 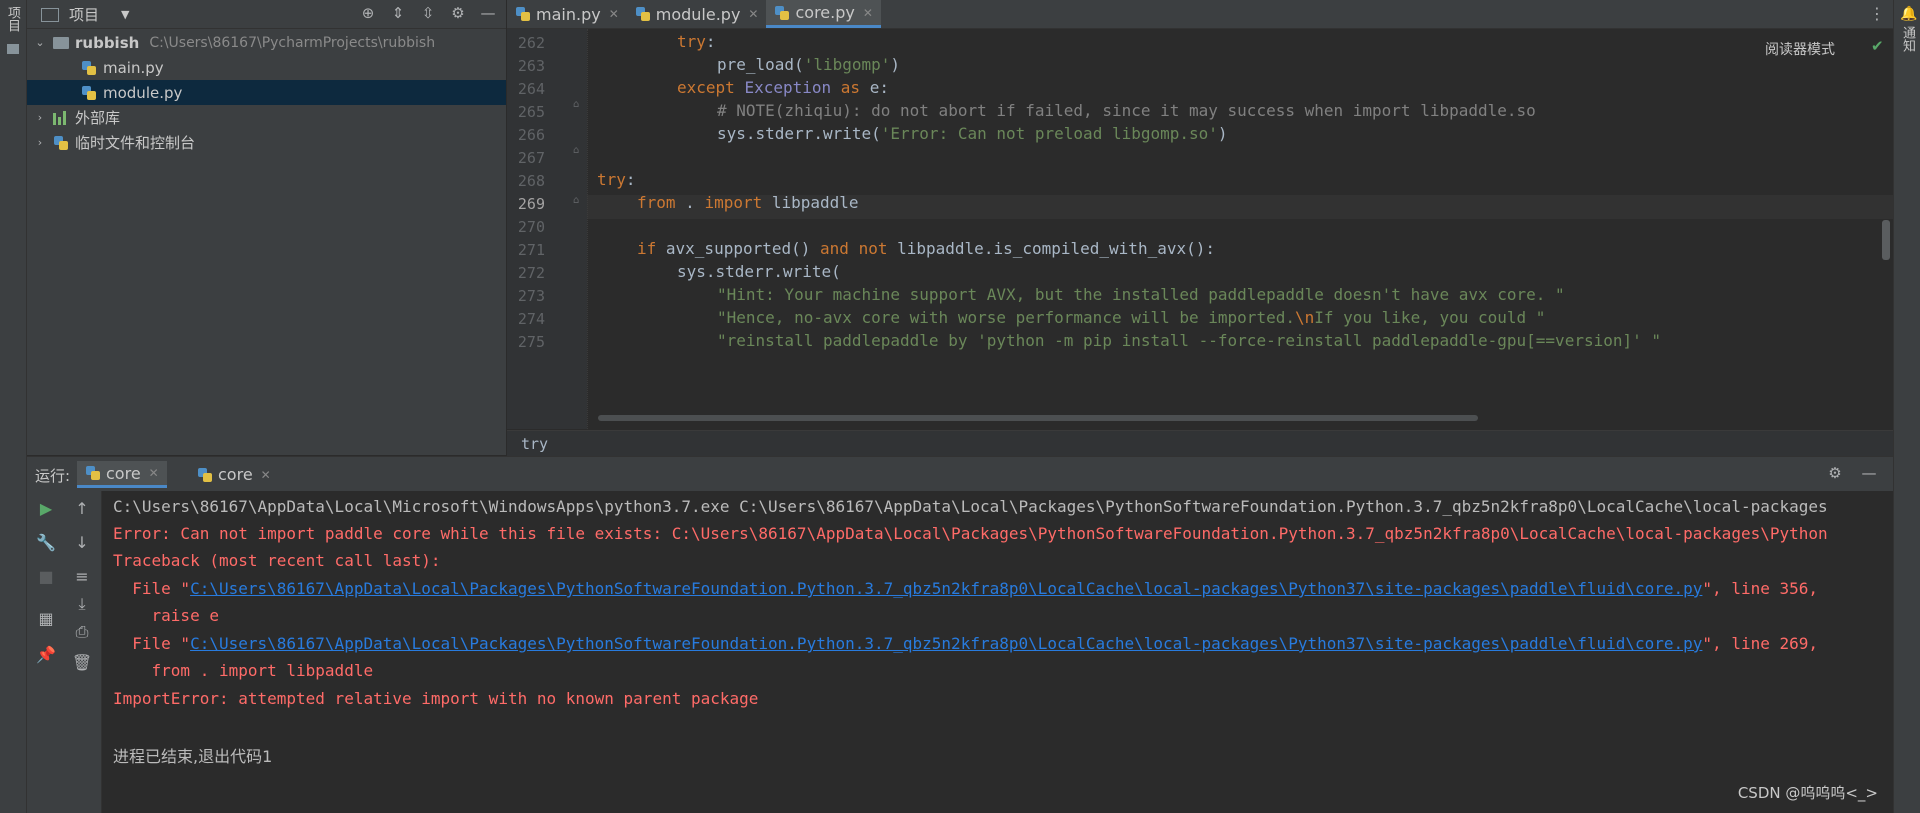 What do you see at coordinates (125, 14) in the screenshot?
I see `chevron-down-icon: ▼` at bounding box center [125, 14].